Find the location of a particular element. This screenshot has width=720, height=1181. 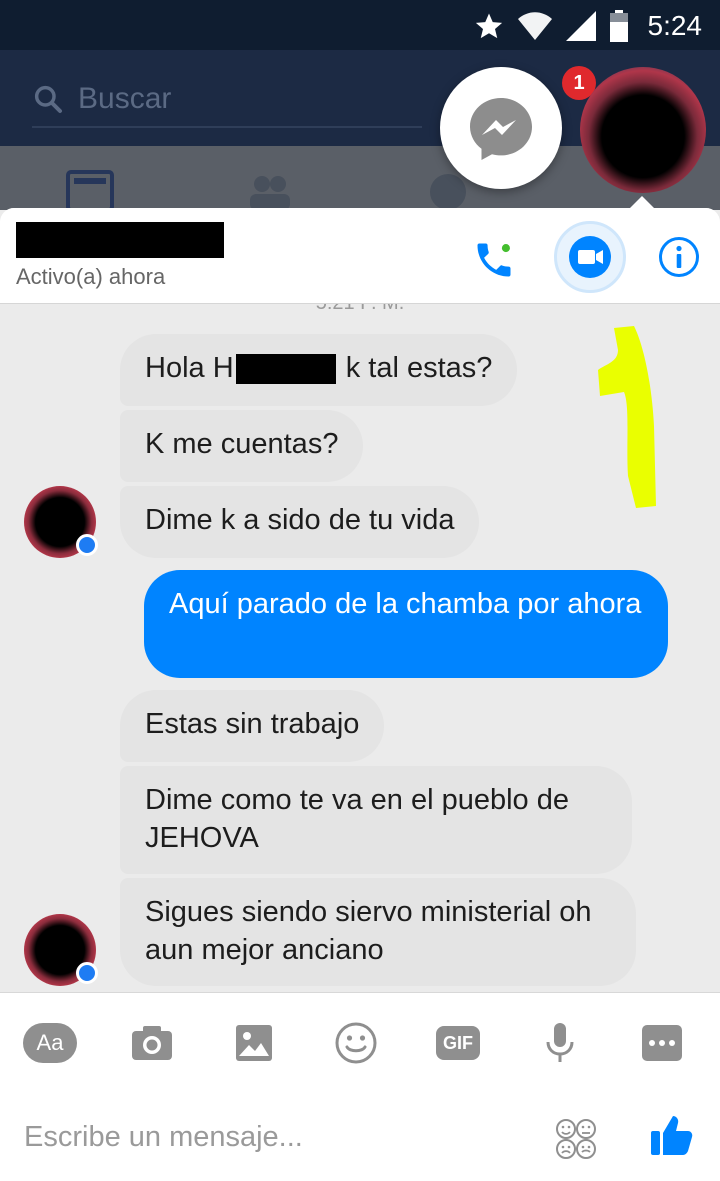

yellow-scribble is located at coordinates (627, 417).